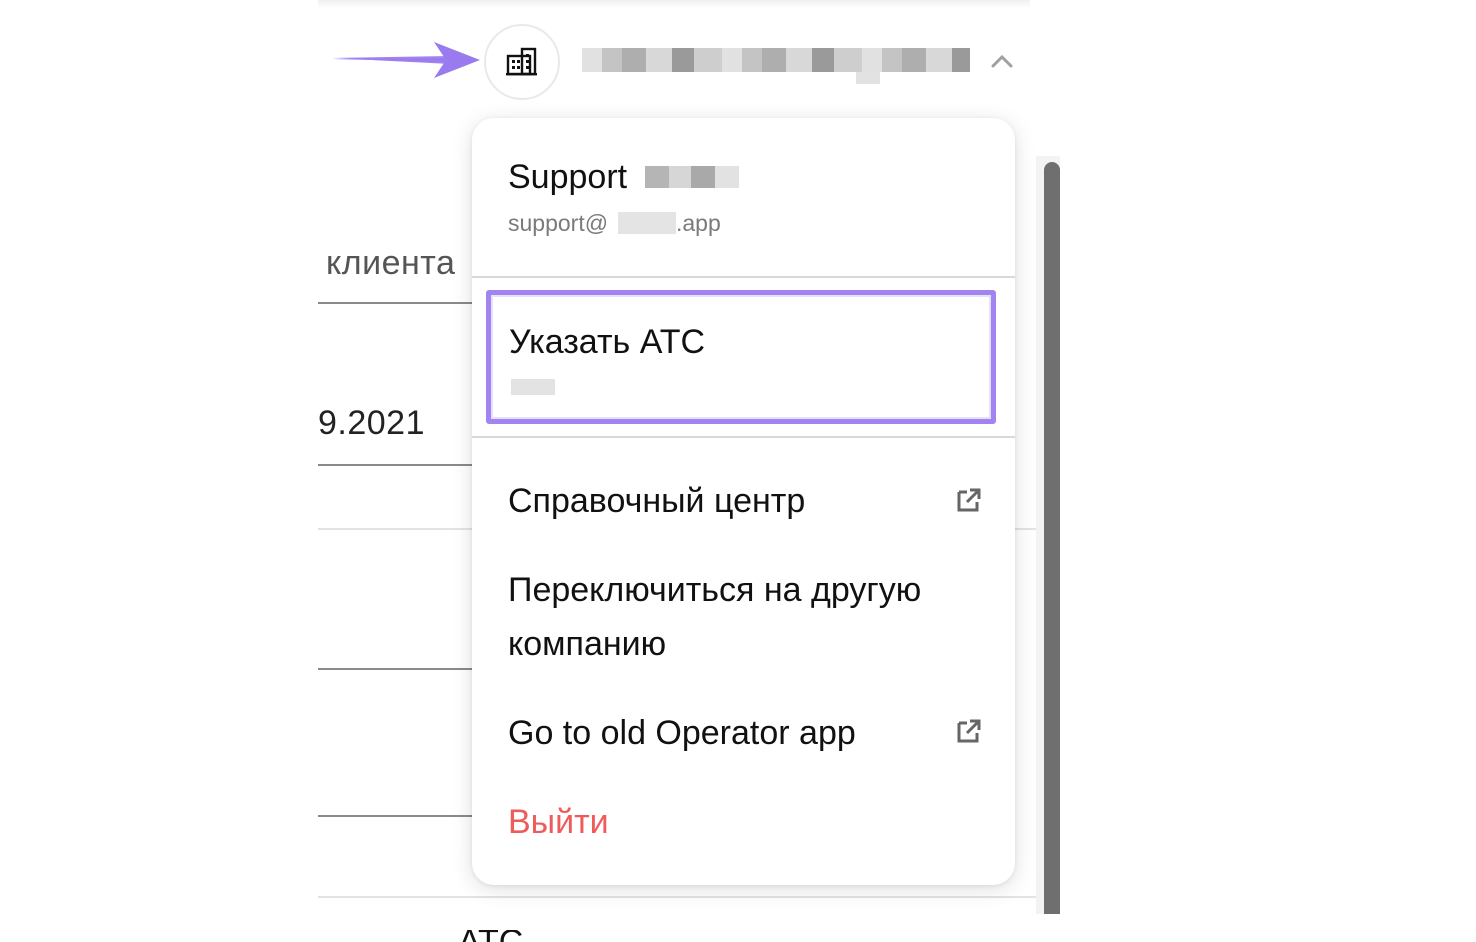 The width and height of the screenshot is (1476, 942). What do you see at coordinates (698, 223) in the screenshot?
I see `user-email-suffix: .app` at bounding box center [698, 223].